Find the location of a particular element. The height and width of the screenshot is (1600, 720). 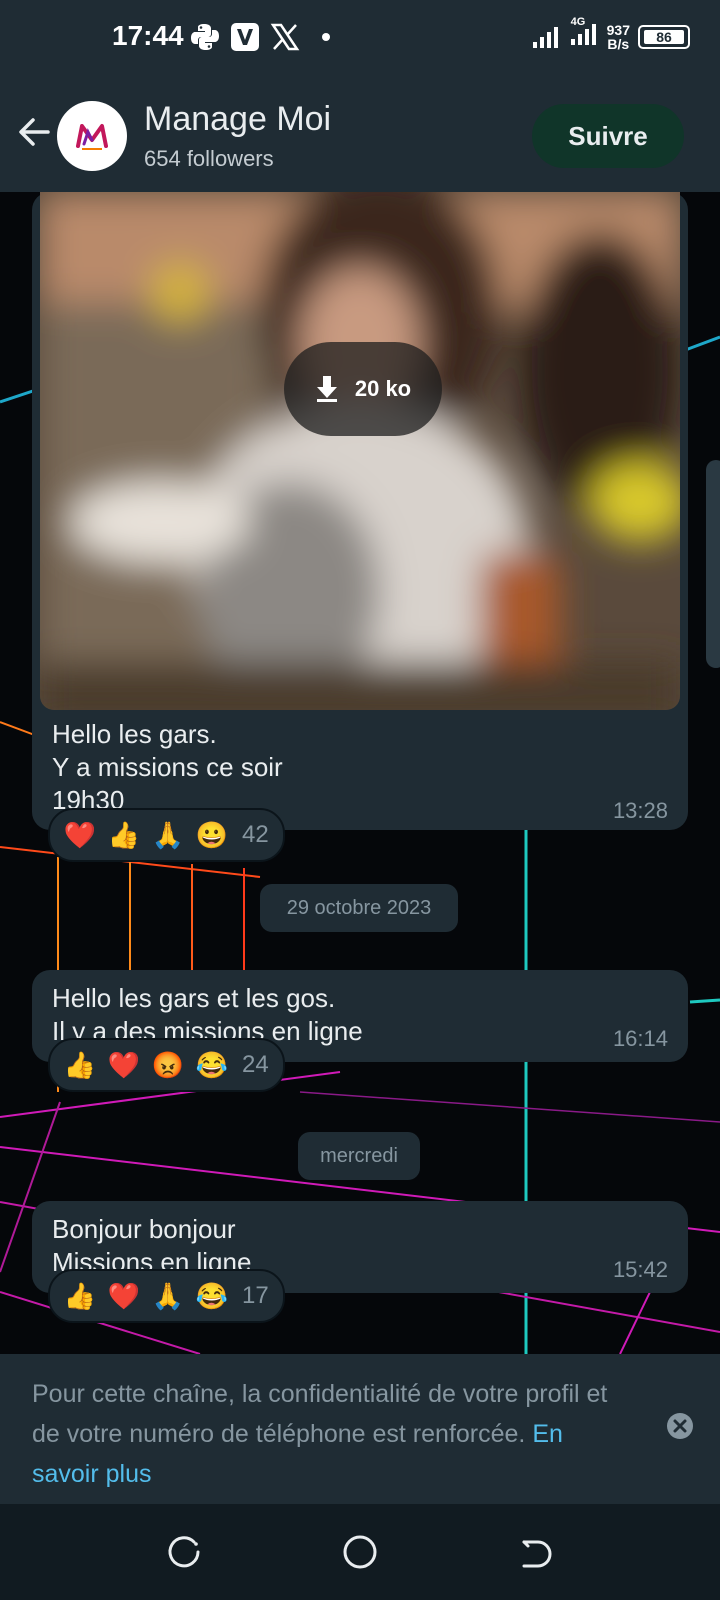

reaction-grin: 😀 is located at coordinates (212, 834).